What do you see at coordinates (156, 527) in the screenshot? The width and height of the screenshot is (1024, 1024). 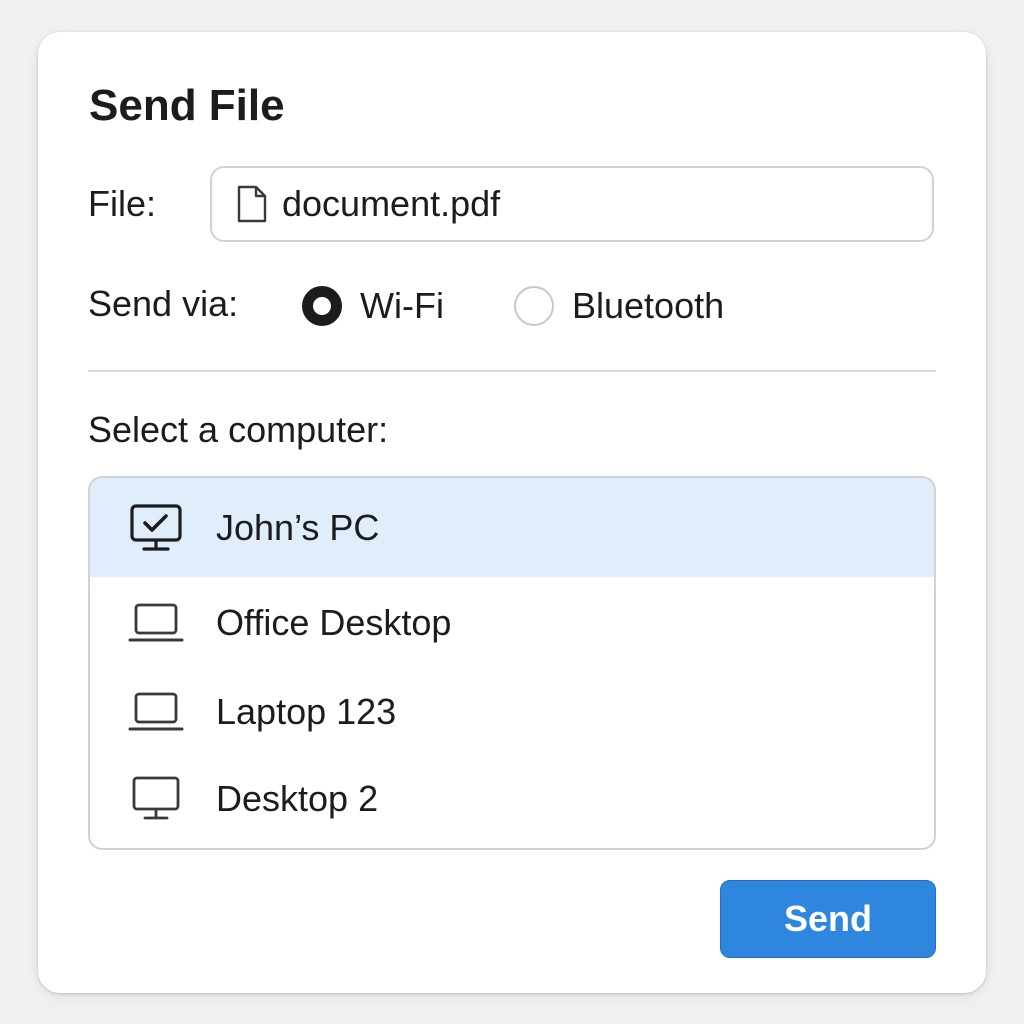 I see `monitor-check-icon` at bounding box center [156, 527].